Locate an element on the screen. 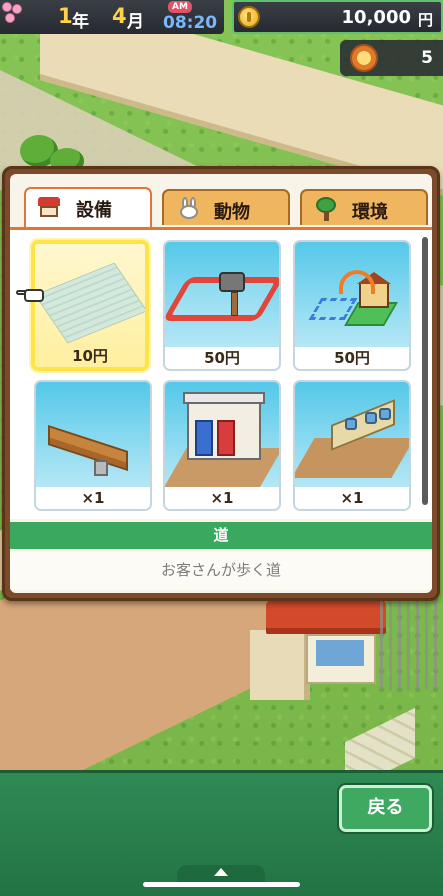 The width and height of the screenshot is (443, 896). tree-icon is located at coordinates (326, 209).